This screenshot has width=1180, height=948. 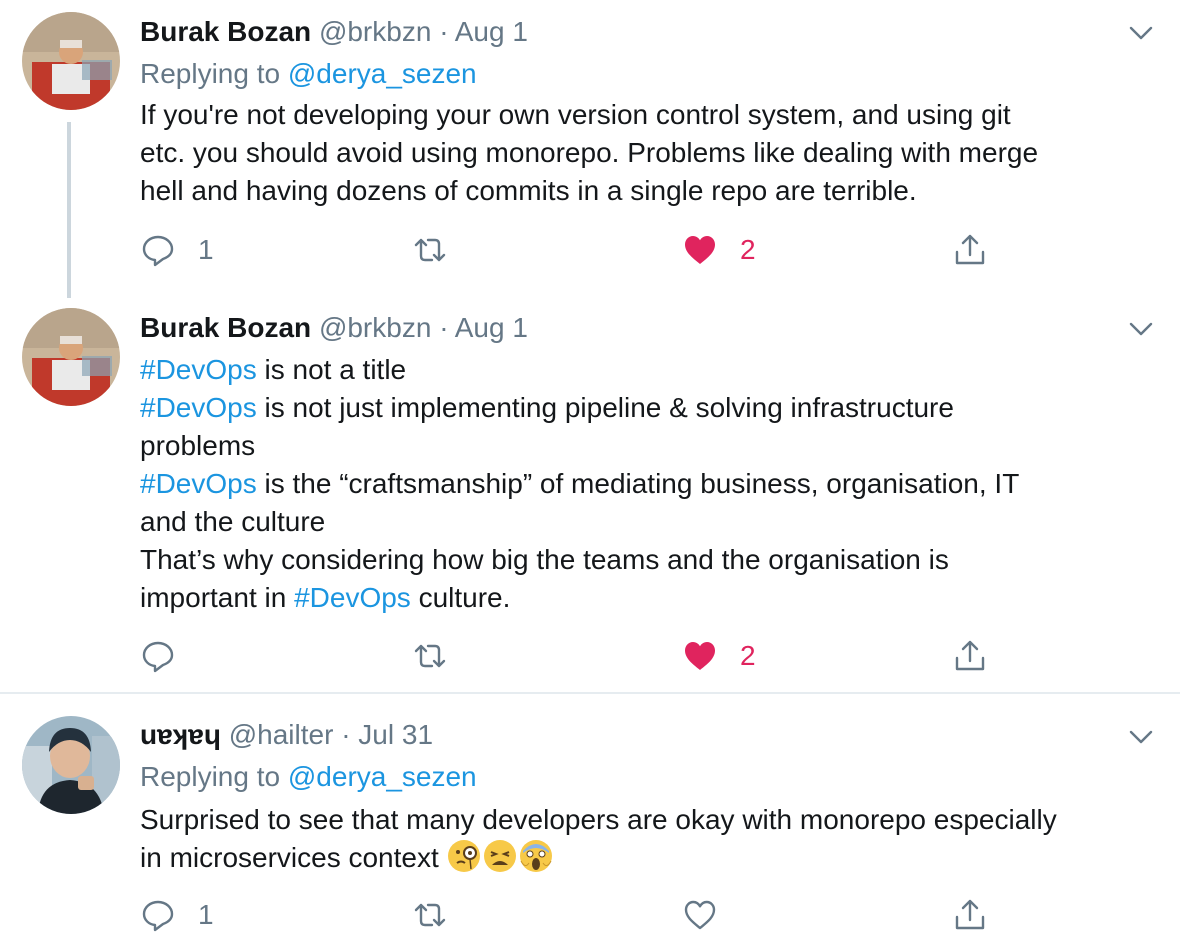 I want to click on thread-line, so click(x=69, y=210).